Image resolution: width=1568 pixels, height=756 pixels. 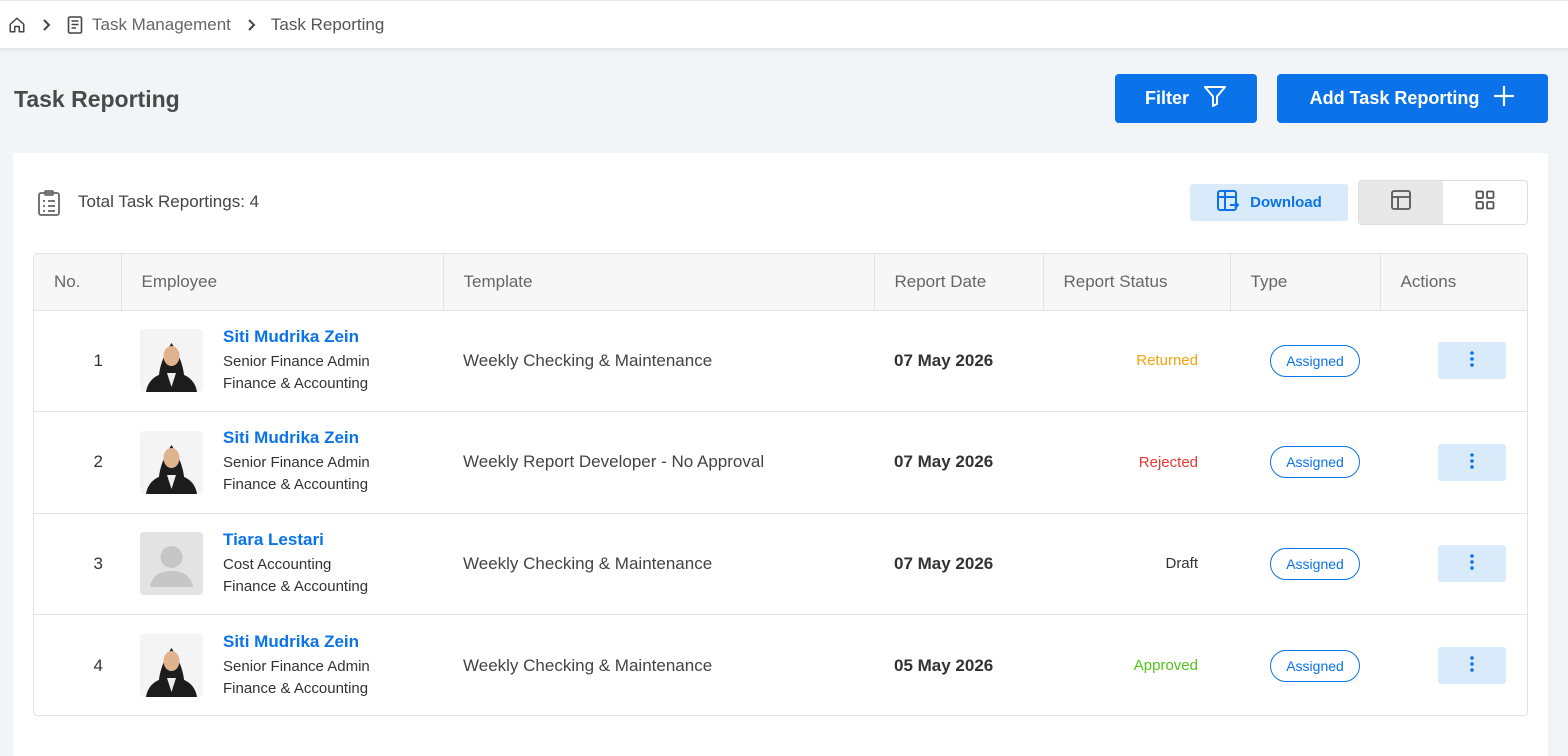 What do you see at coordinates (75, 24) in the screenshot?
I see `document-icon` at bounding box center [75, 24].